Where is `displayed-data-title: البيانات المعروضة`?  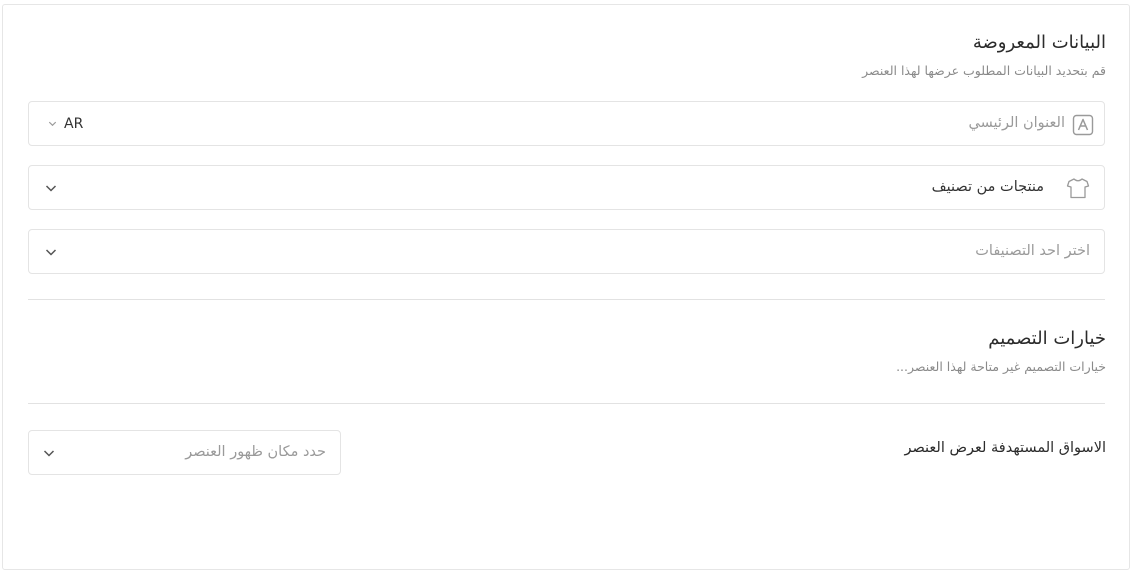 displayed-data-title: البيانات المعروضة is located at coordinates (1039, 42).